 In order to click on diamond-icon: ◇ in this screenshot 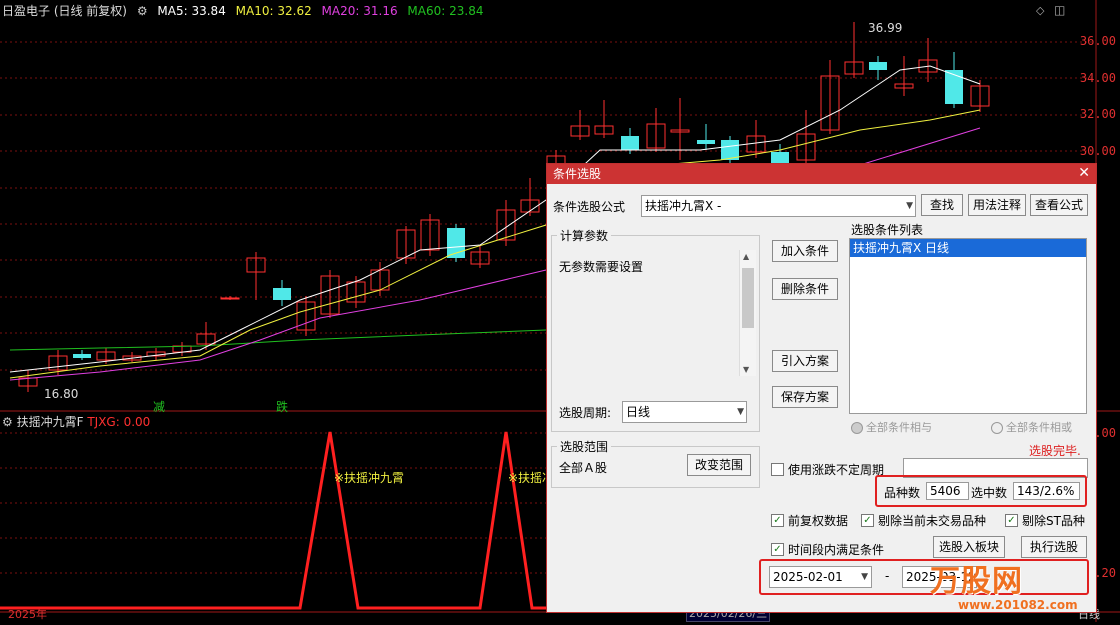, I will do `click(1040, 10)`.